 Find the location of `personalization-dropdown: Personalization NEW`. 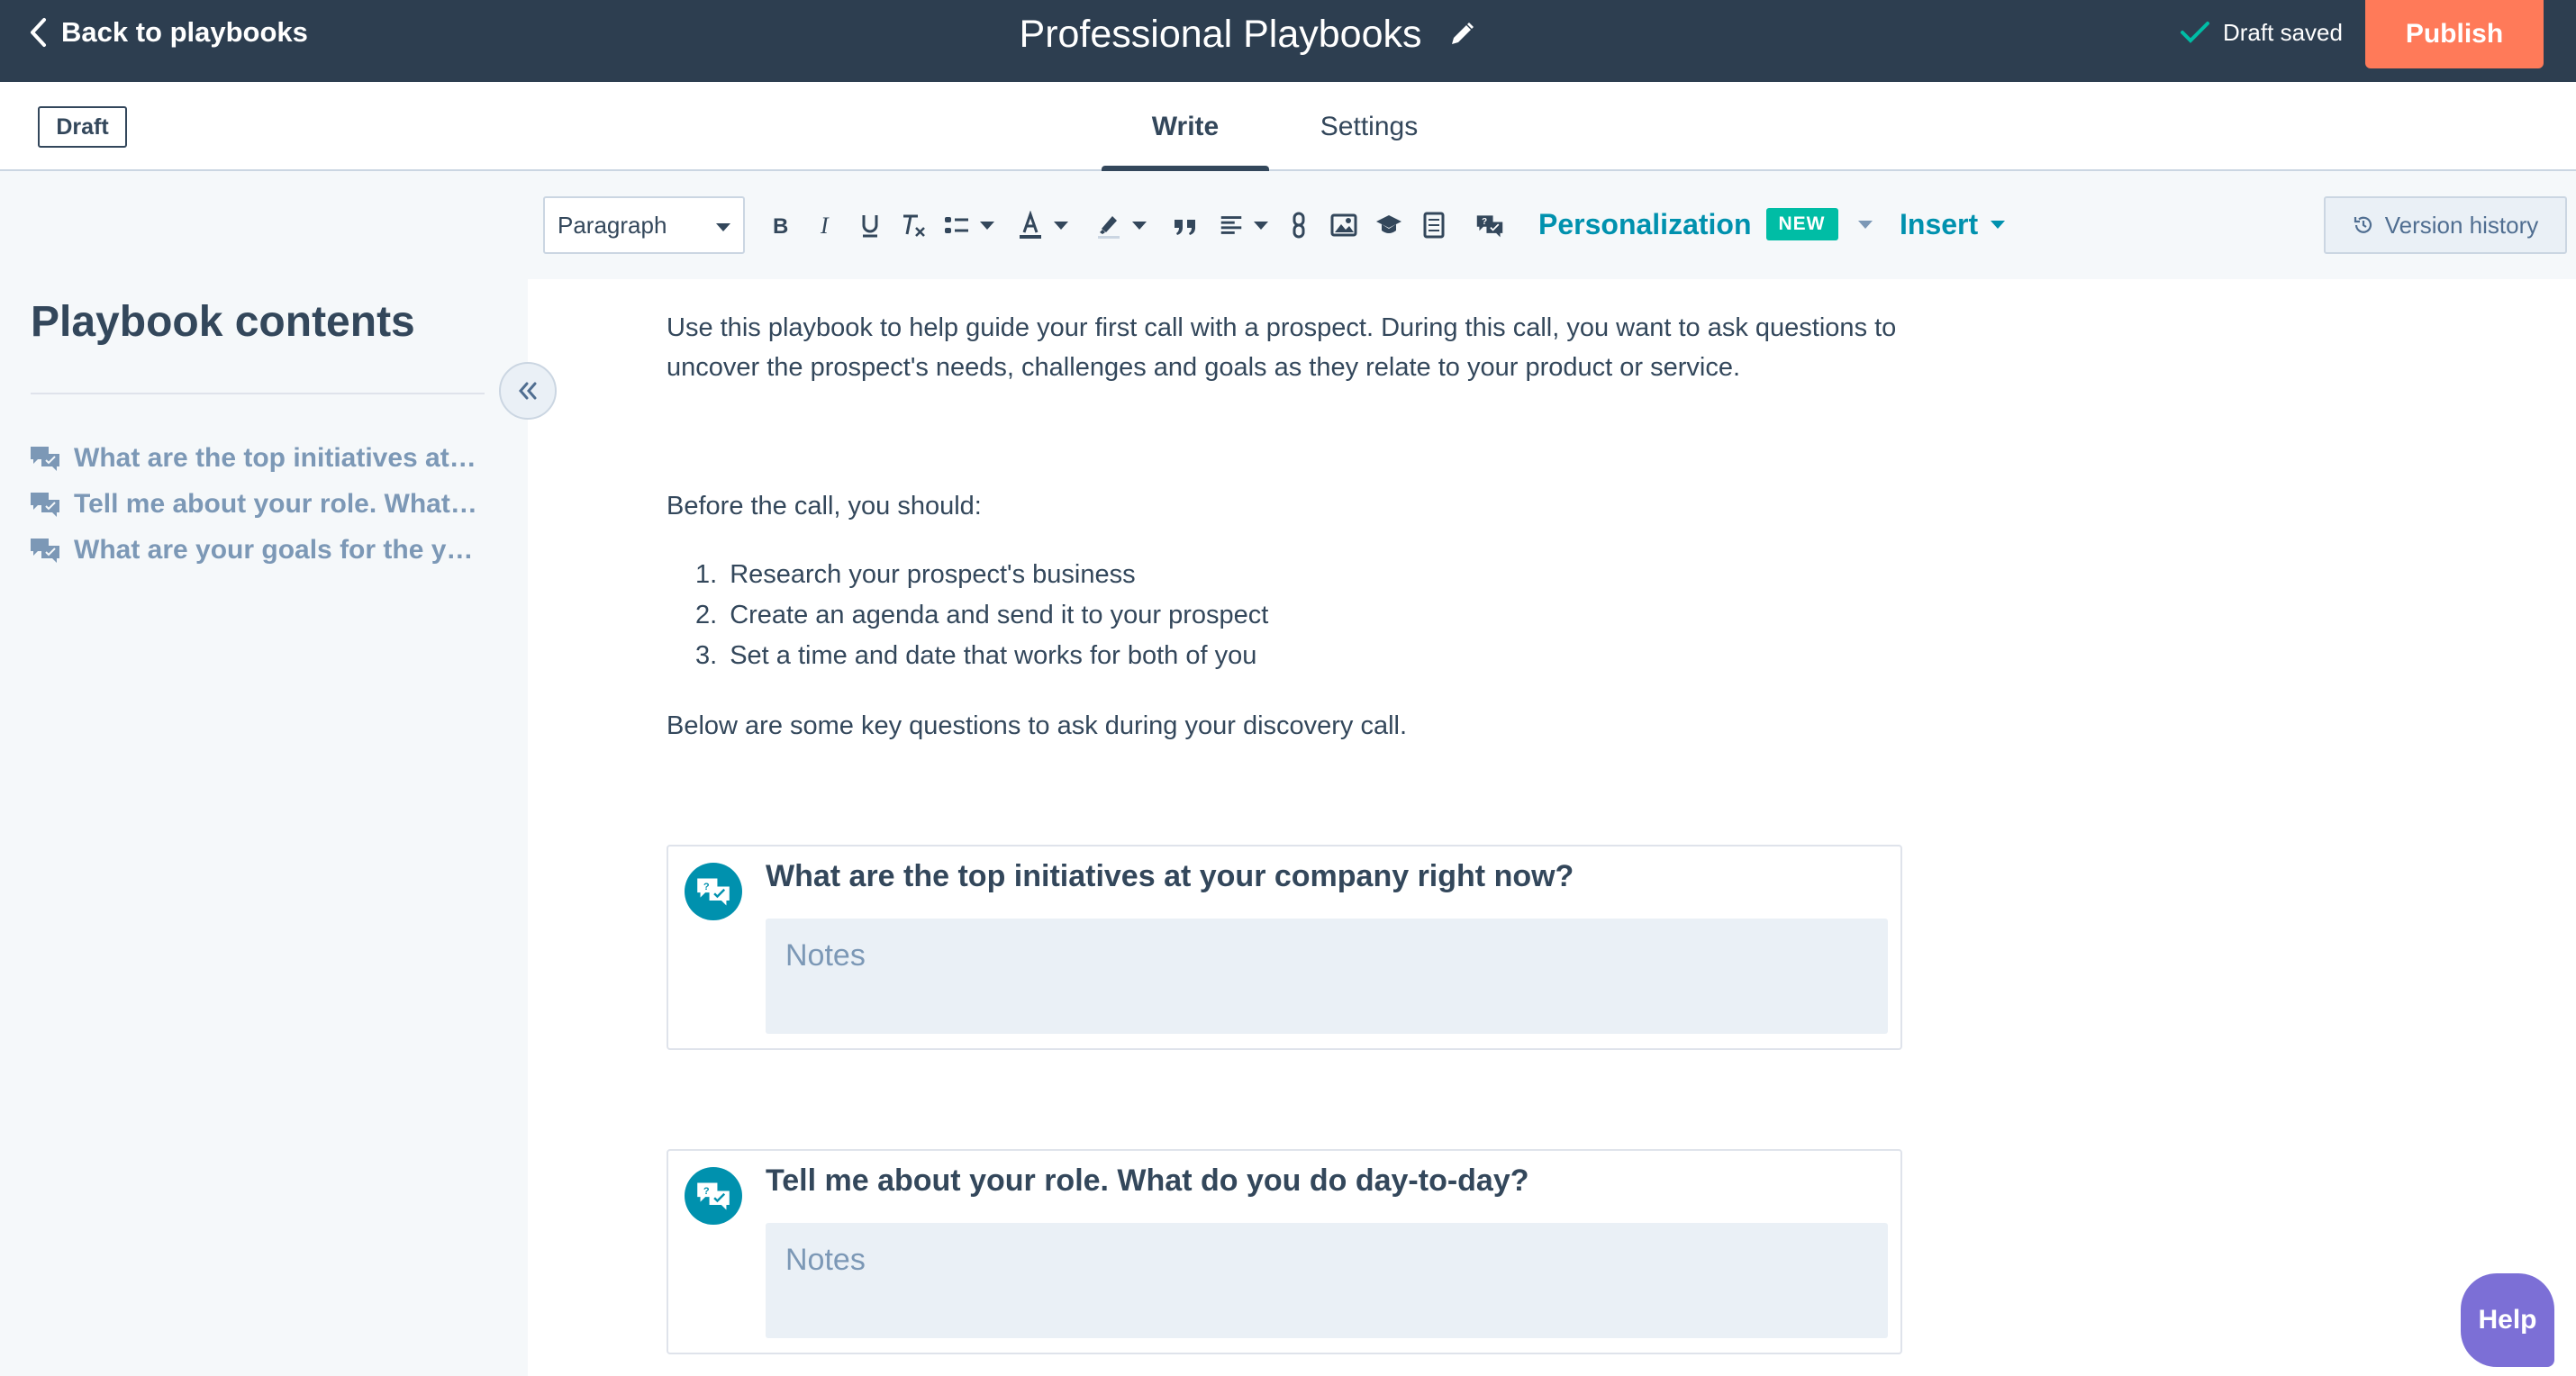

personalization-dropdown: Personalization NEW is located at coordinates (1705, 224).